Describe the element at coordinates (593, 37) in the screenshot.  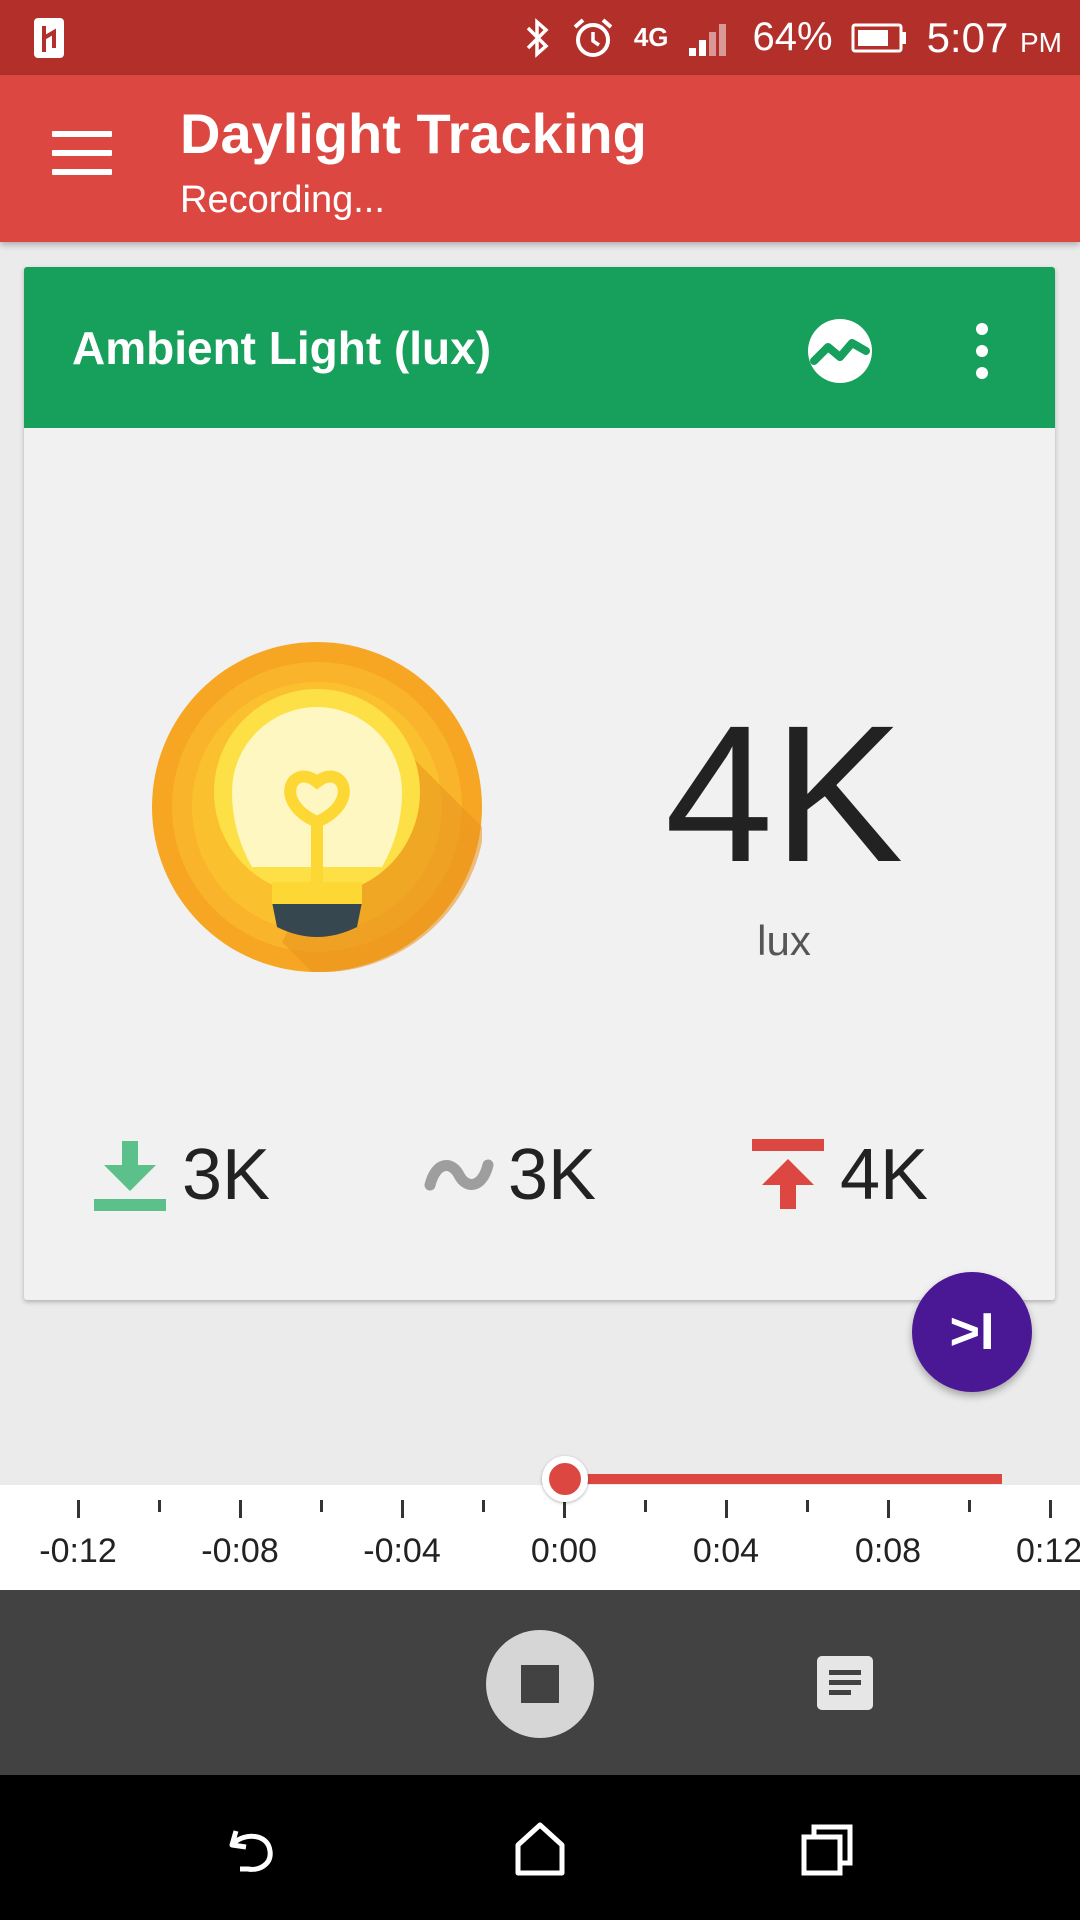
I see `alarm-icon` at that location.